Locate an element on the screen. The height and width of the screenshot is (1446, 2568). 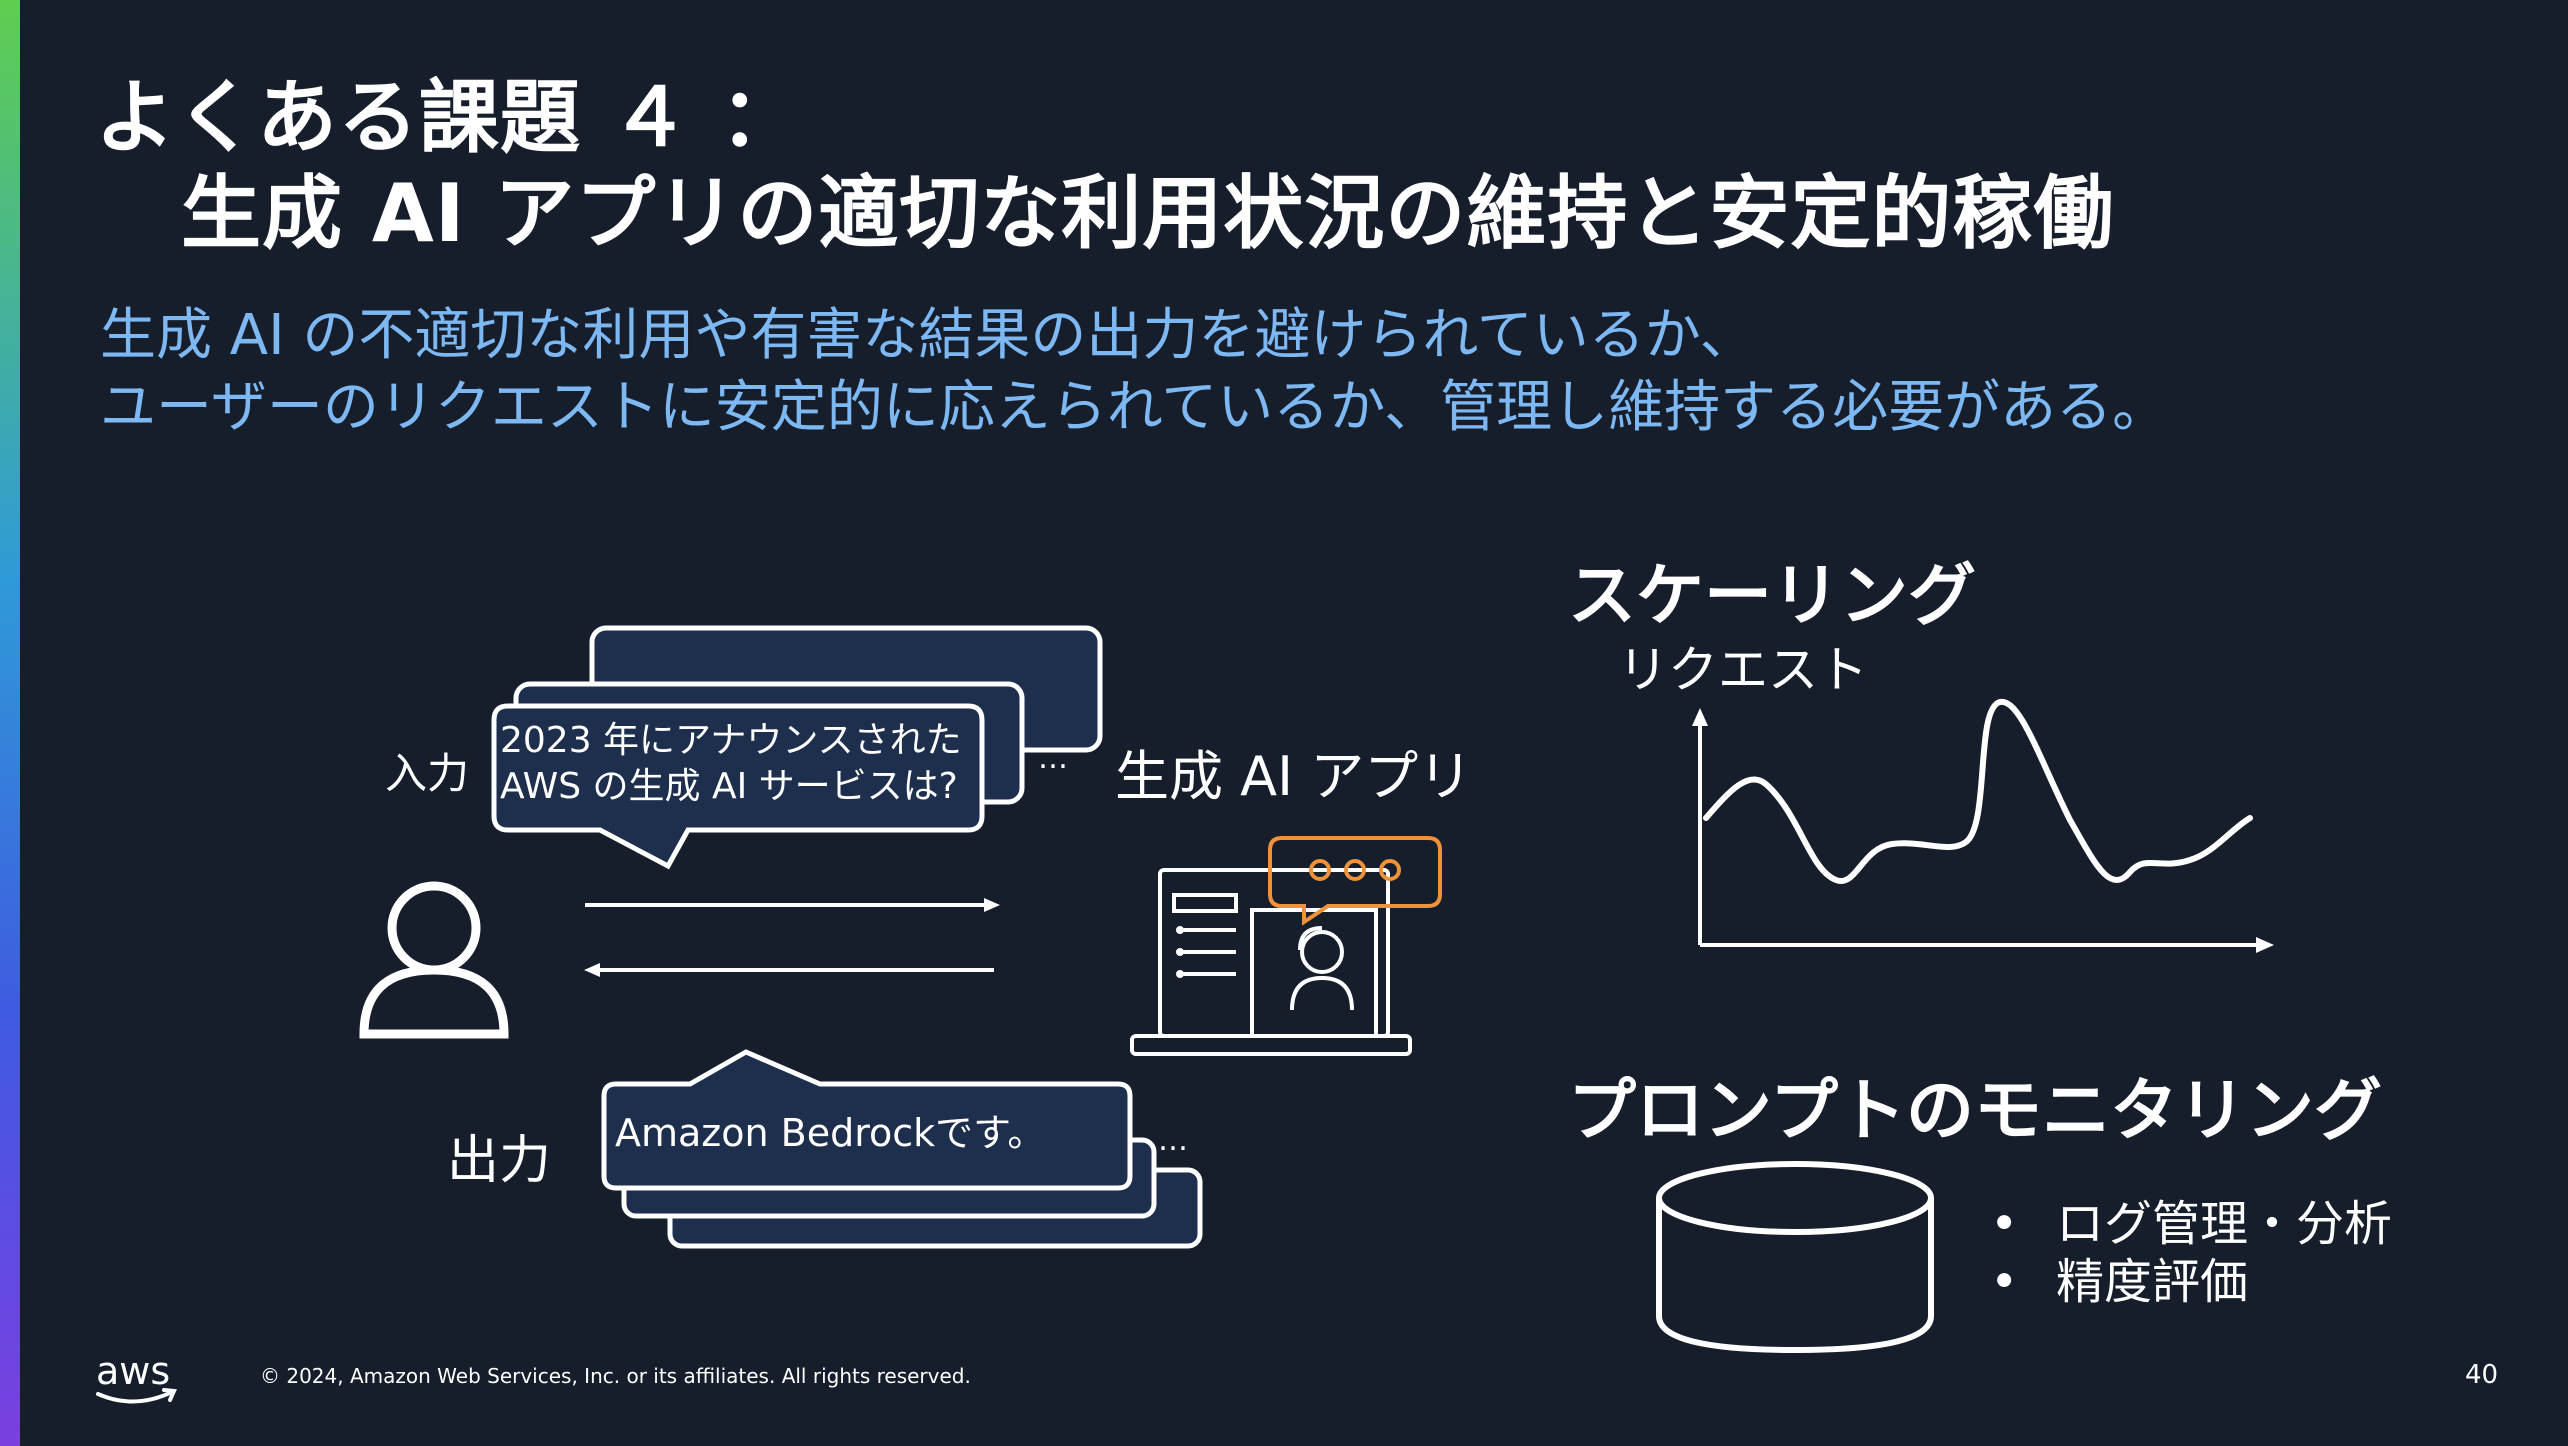
question-line-2: AWS の生成 AI サービスは? is located at coordinates (729, 786).